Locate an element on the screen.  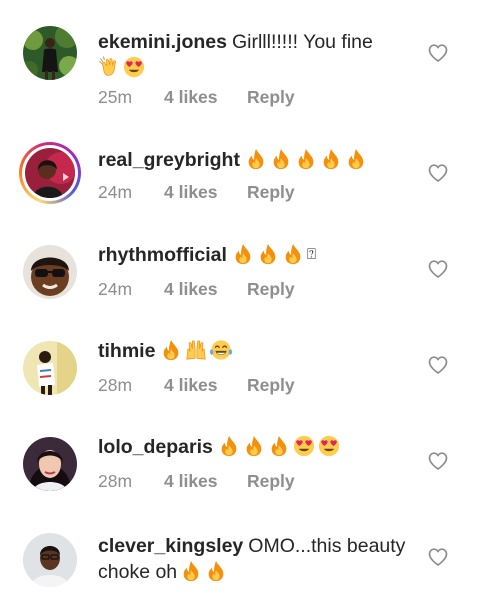
comment-text: lolo_deparis is located at coordinates (254, 447).